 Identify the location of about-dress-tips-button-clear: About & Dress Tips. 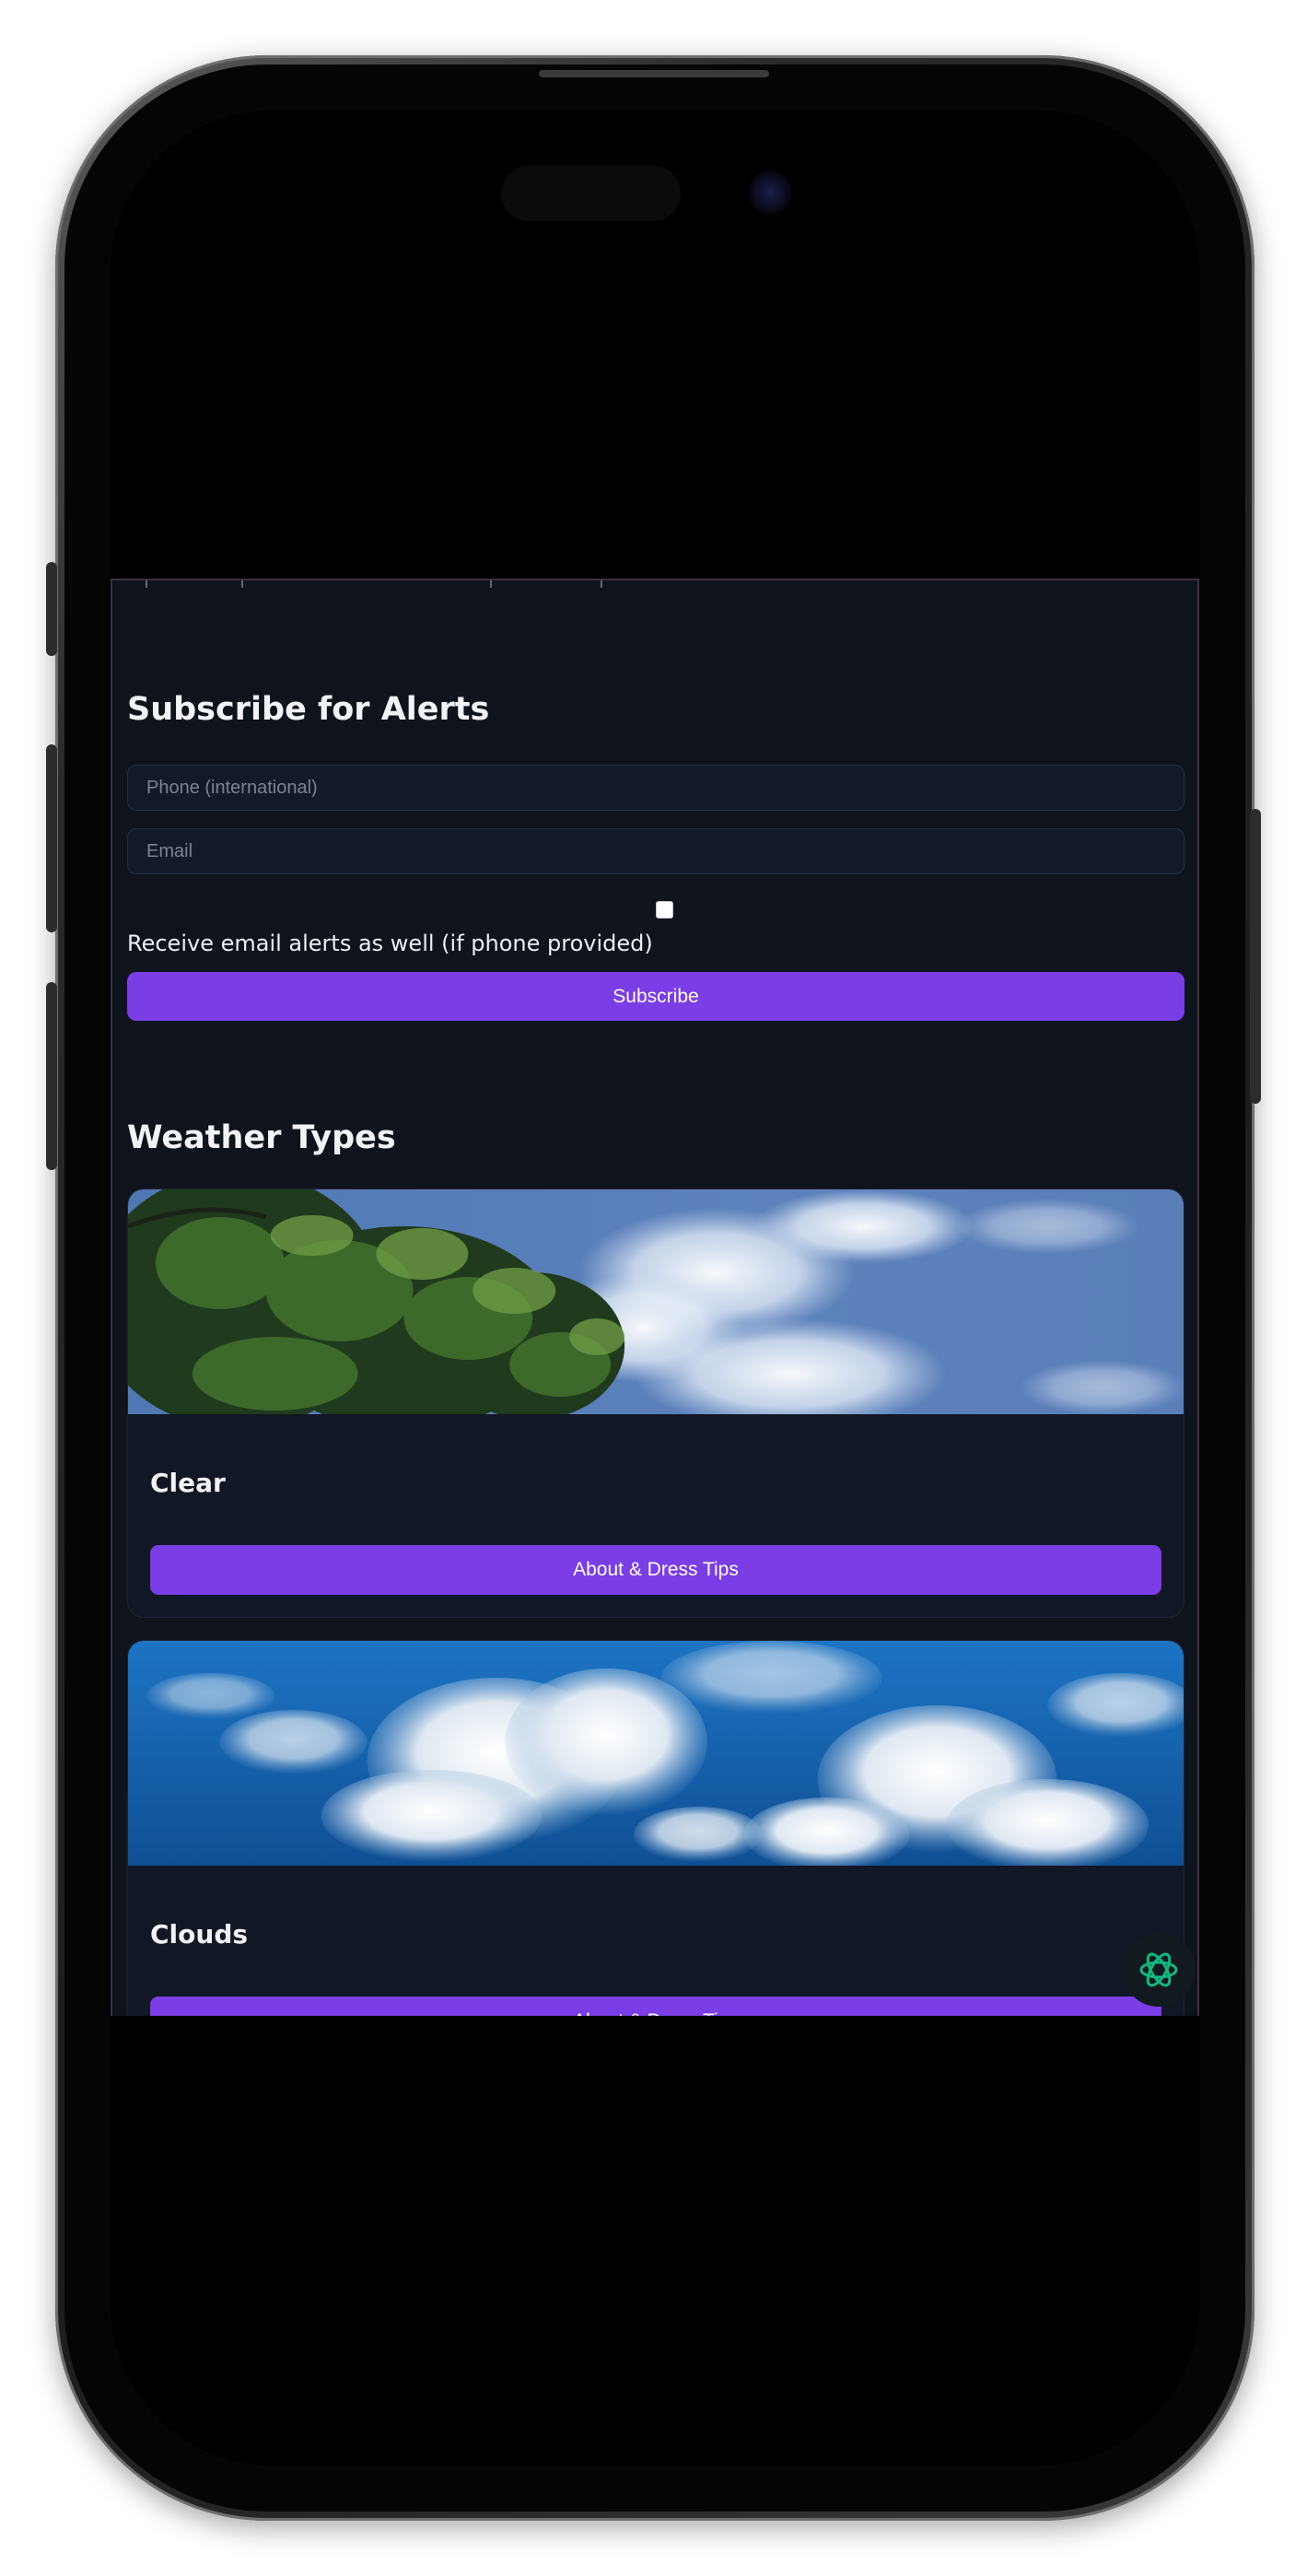
(656, 1570).